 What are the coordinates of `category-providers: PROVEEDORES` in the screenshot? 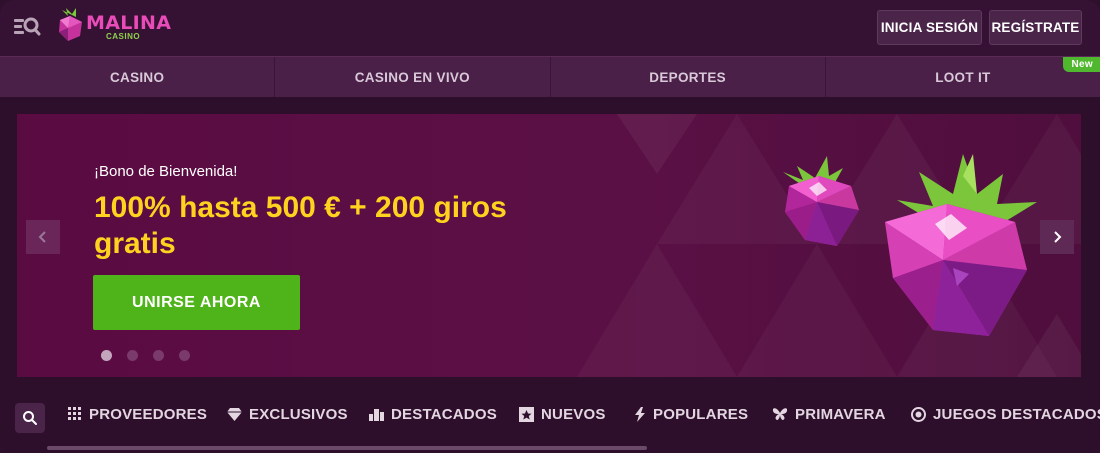 It's located at (137, 414).